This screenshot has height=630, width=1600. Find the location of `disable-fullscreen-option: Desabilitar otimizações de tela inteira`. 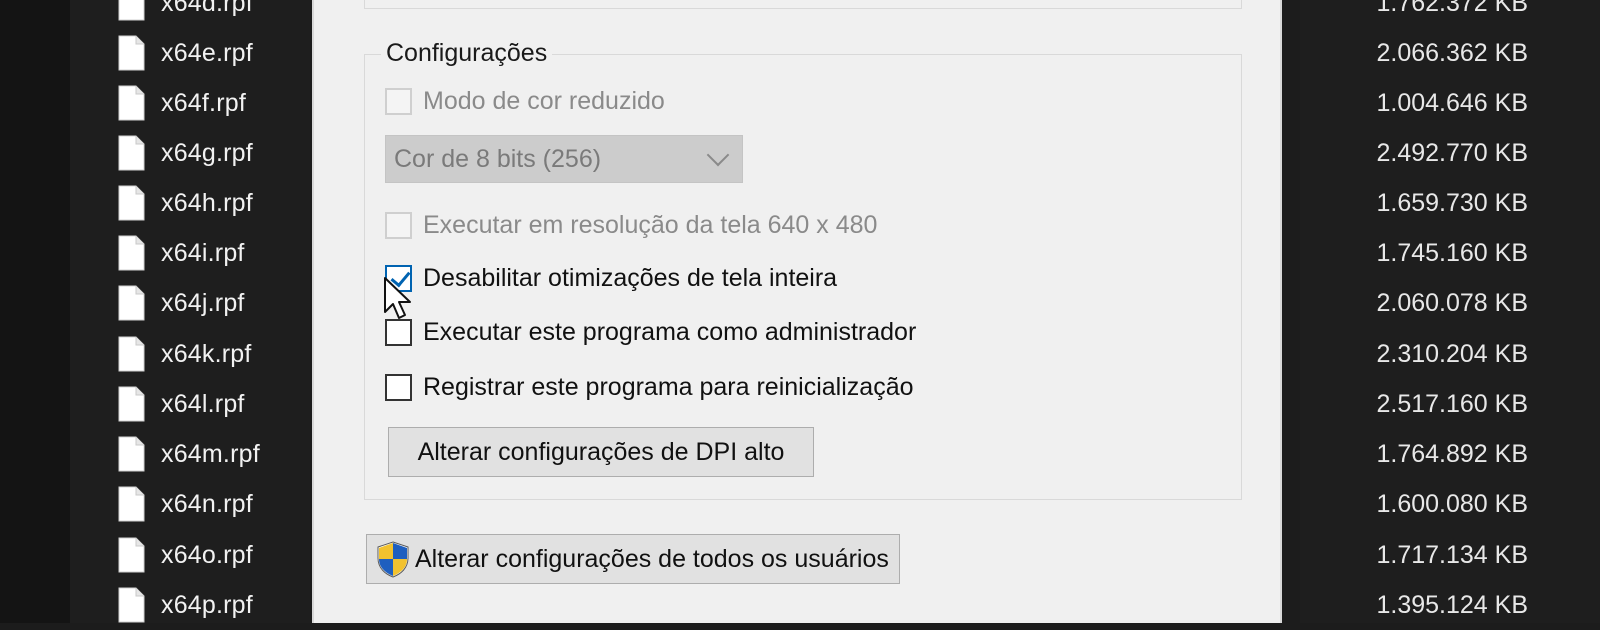

disable-fullscreen-option: Desabilitar otimizações de tela inteira is located at coordinates (611, 278).